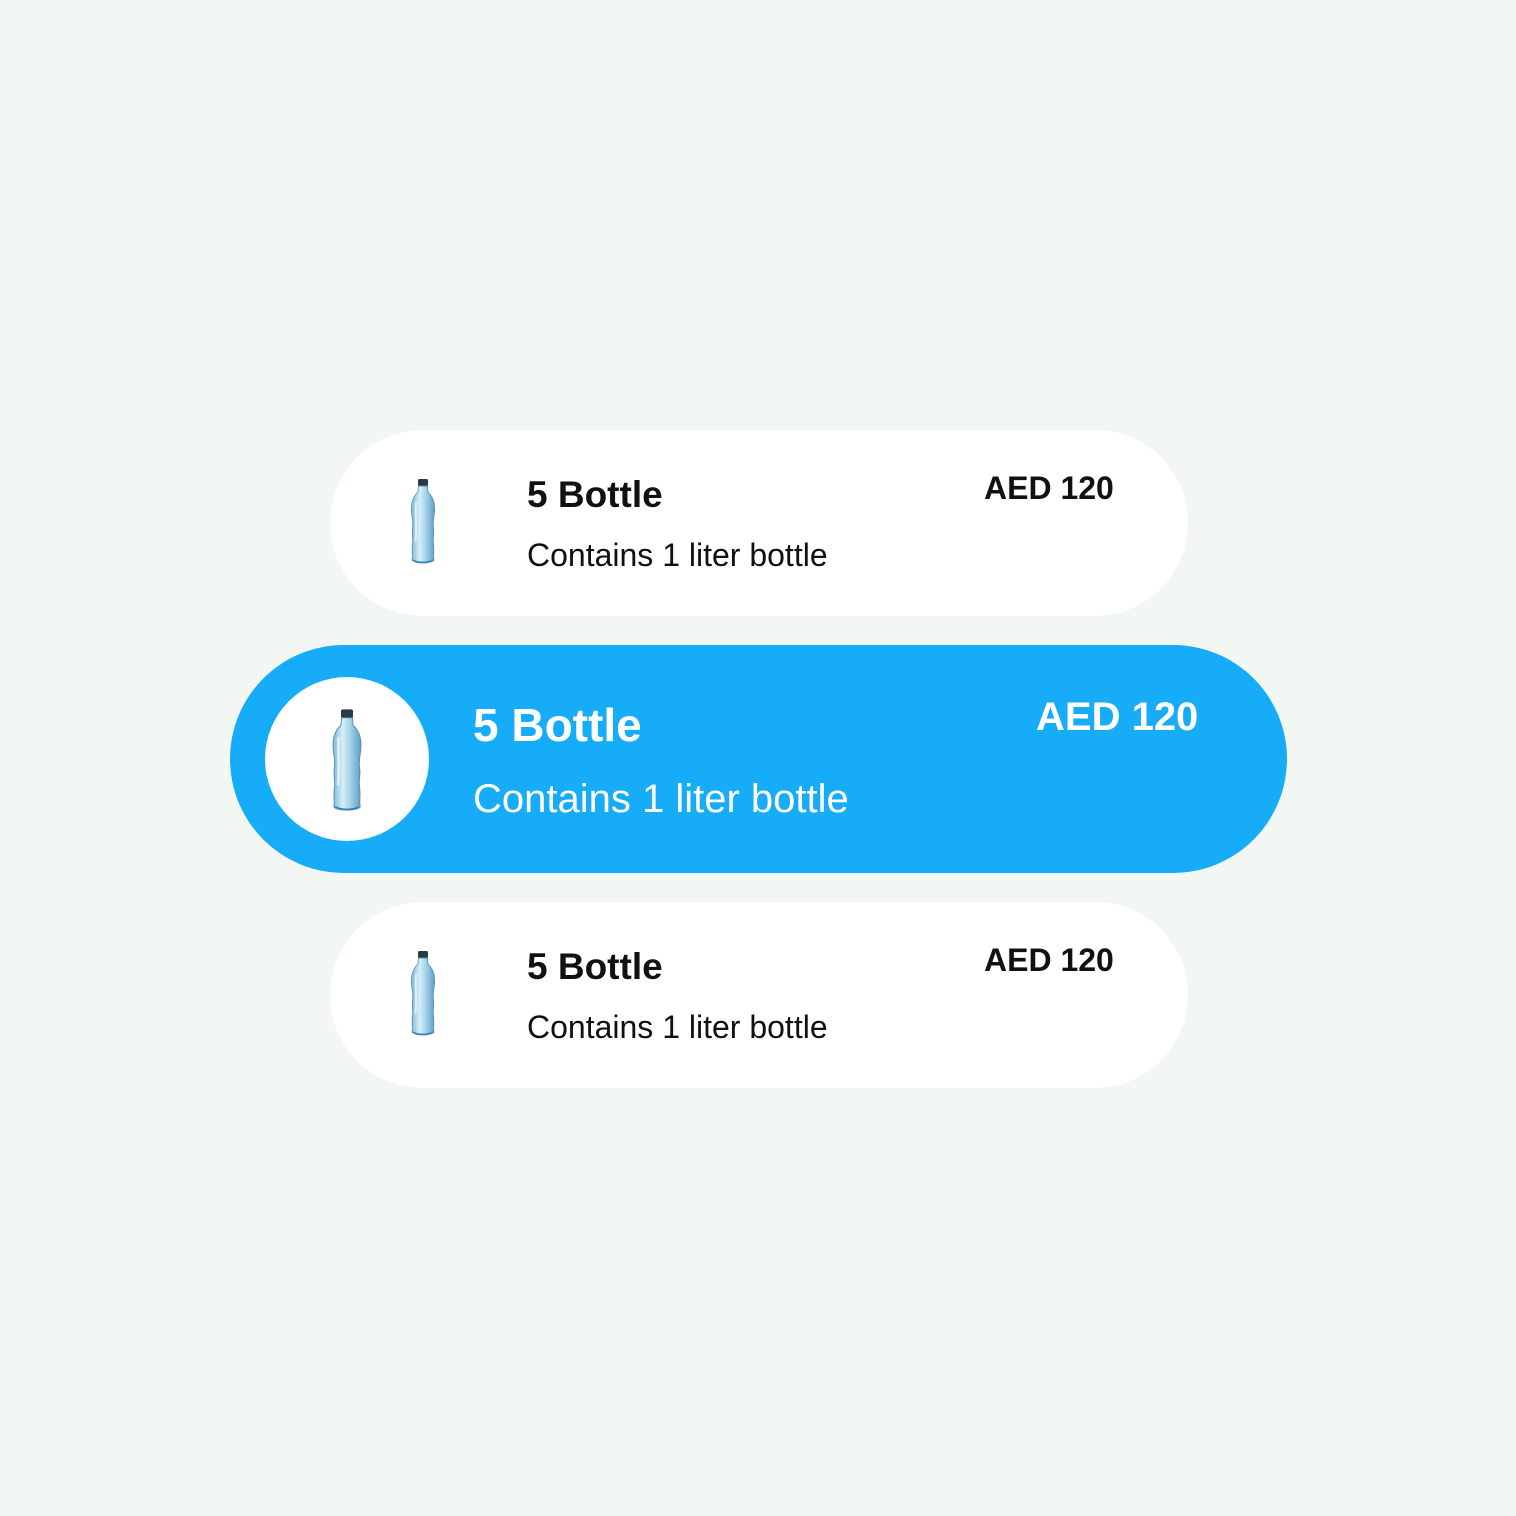 Image resolution: width=1516 pixels, height=1516 pixels. What do you see at coordinates (758, 759) in the screenshot?
I see `bottle-package-option-selected: 5 Bottle Contains 1 liter bottle AED 120` at bounding box center [758, 759].